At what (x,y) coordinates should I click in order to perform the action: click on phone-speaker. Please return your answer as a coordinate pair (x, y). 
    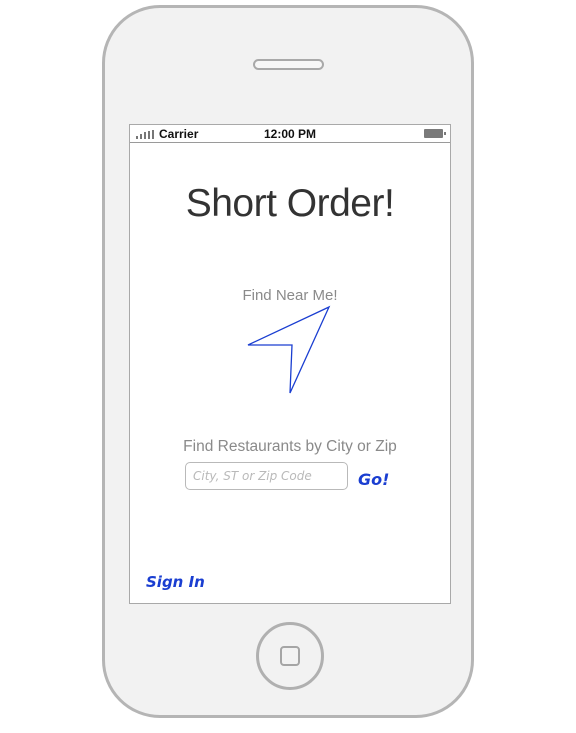
    Looking at the image, I should click on (288, 64).